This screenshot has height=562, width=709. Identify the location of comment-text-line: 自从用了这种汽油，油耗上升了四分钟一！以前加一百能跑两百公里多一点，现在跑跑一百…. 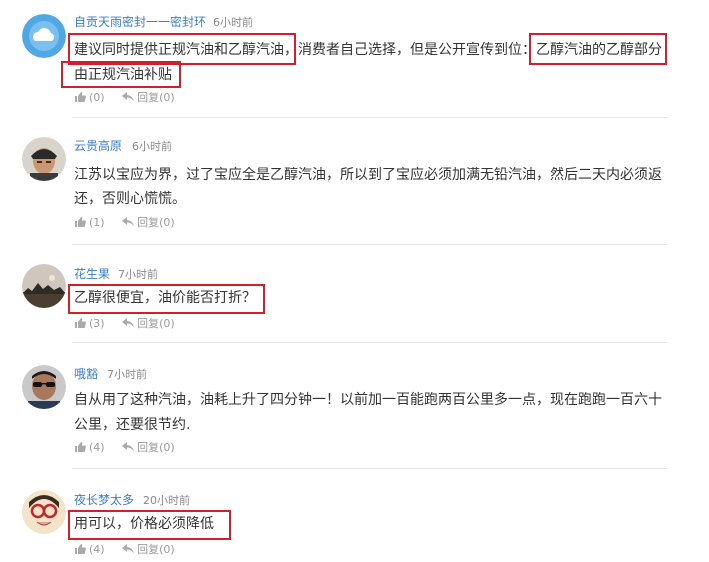
(368, 400).